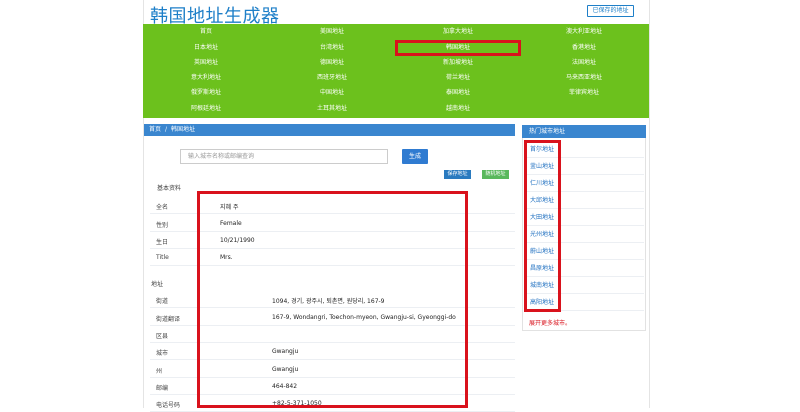  I want to click on nav-item: 香港地址, so click(584, 48).